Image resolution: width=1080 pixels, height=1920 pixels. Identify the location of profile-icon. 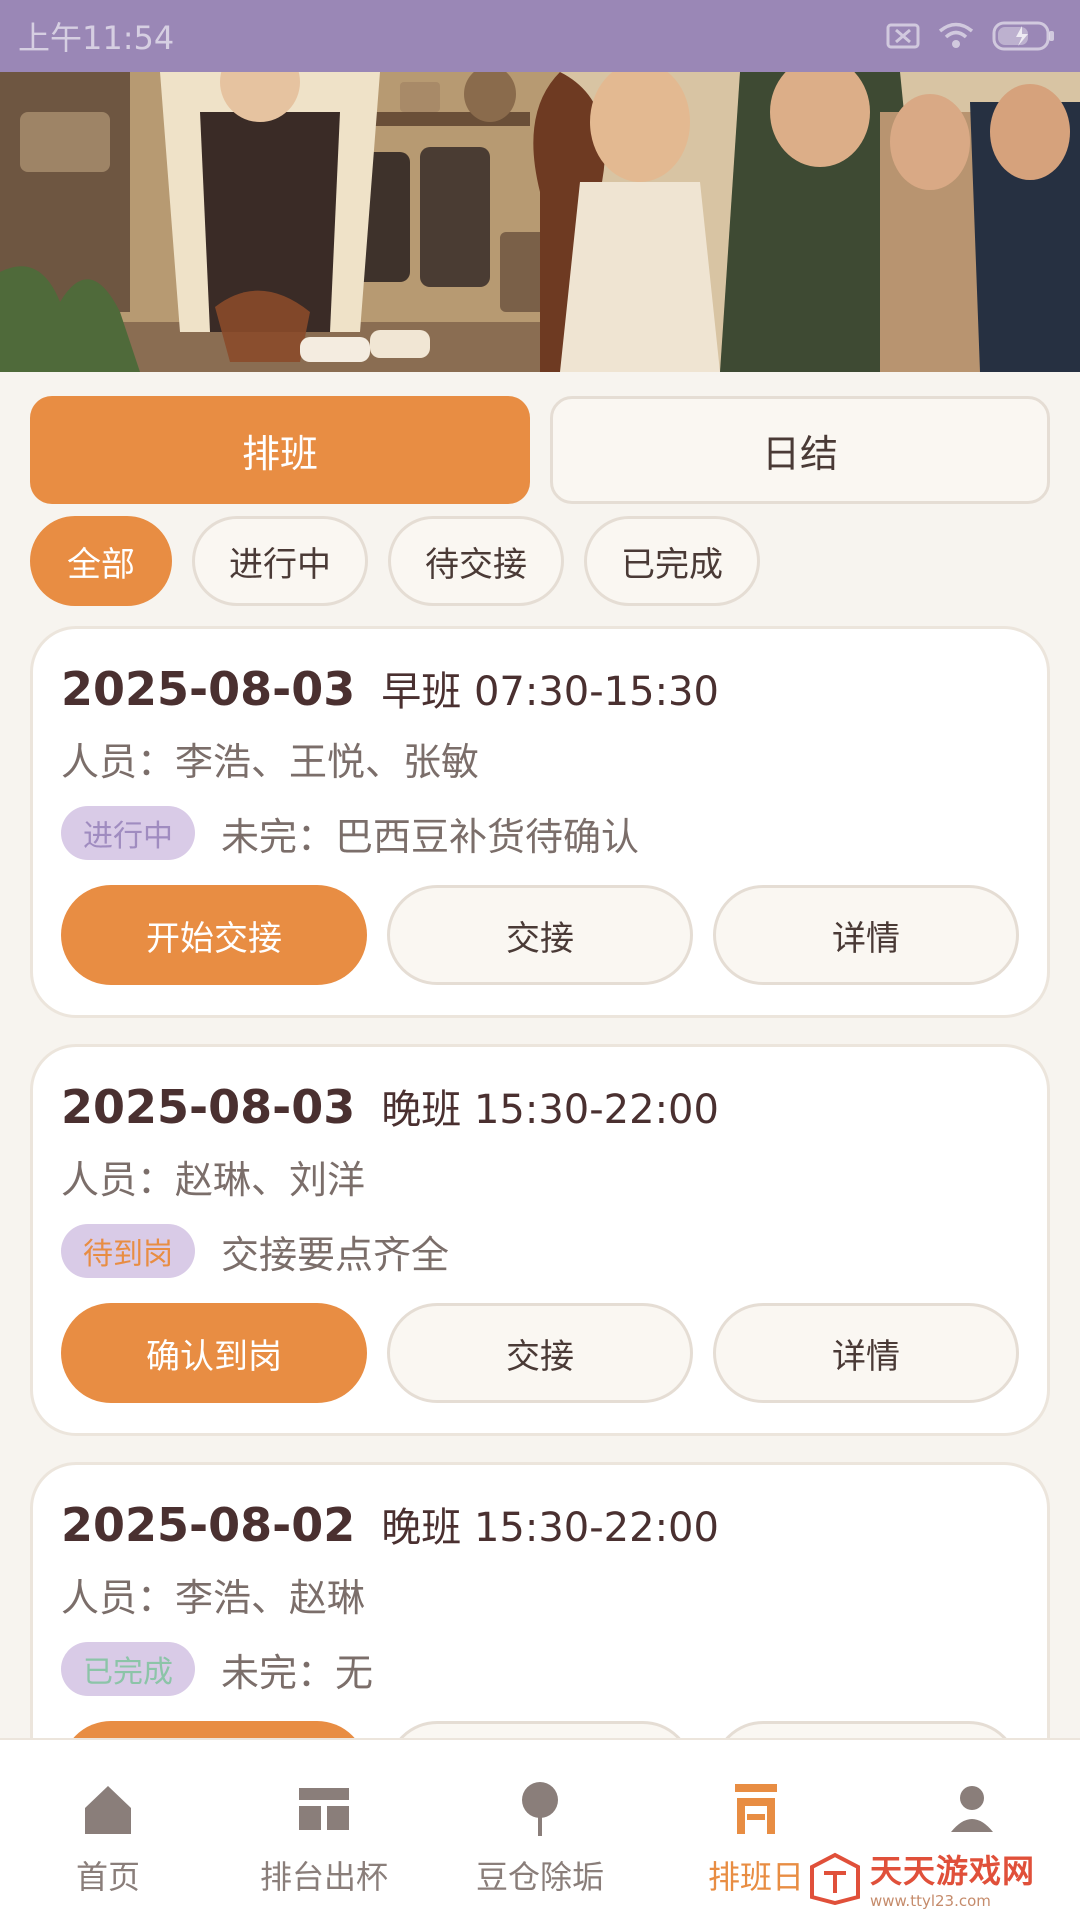
(972, 1809).